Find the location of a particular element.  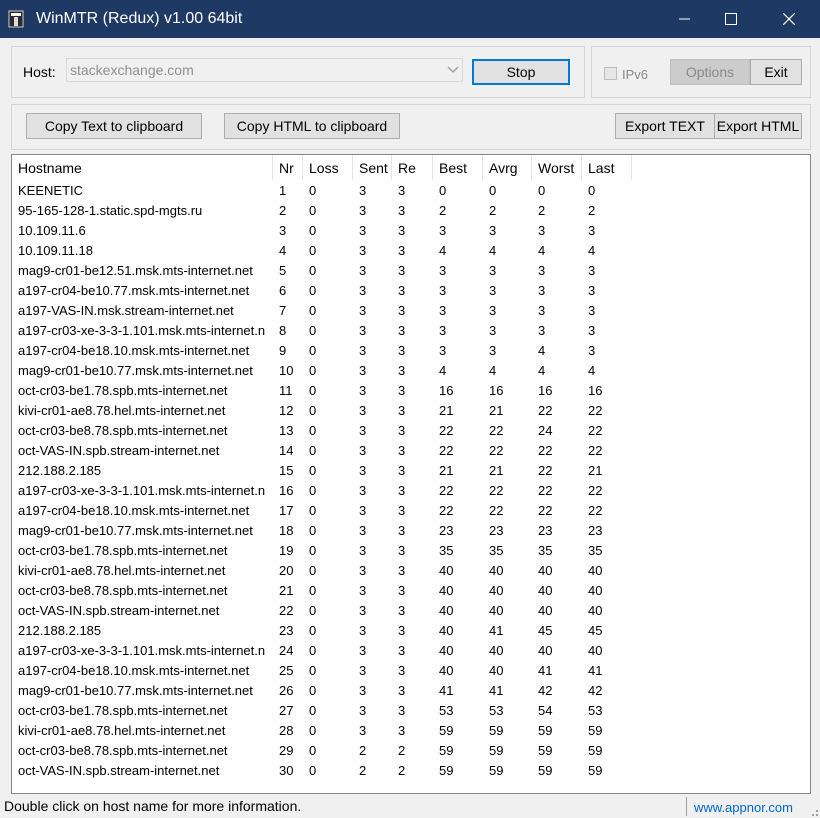

column-header-nr: Nr is located at coordinates (288, 167).